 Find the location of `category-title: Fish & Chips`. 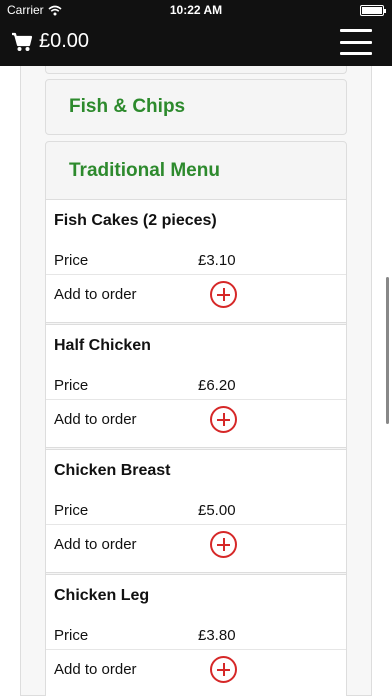

category-title: Fish & Chips is located at coordinates (127, 106).